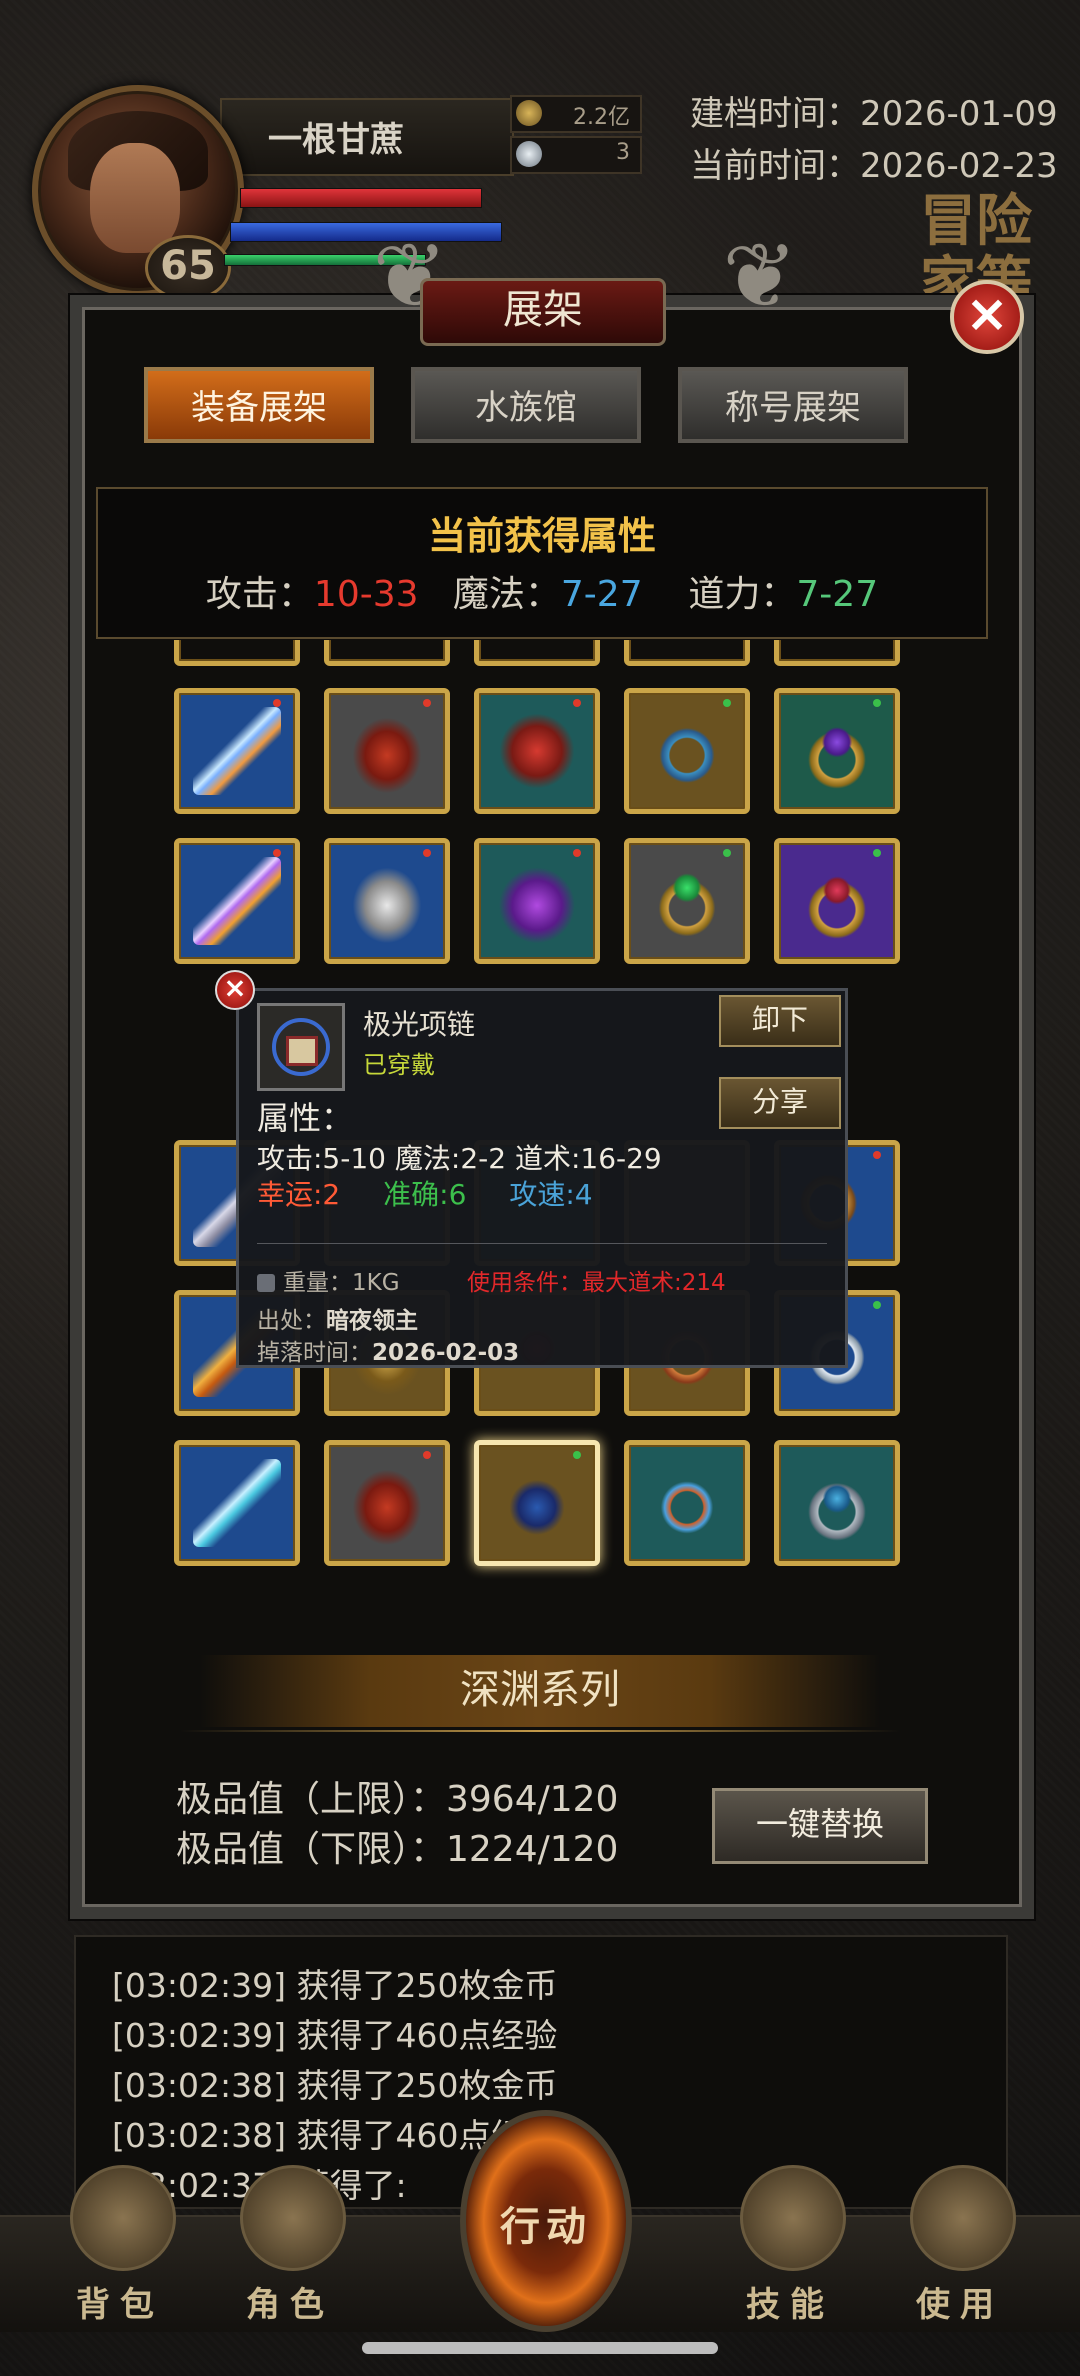  I want to click on accuracy-value: 准确:6, so click(425, 1194).